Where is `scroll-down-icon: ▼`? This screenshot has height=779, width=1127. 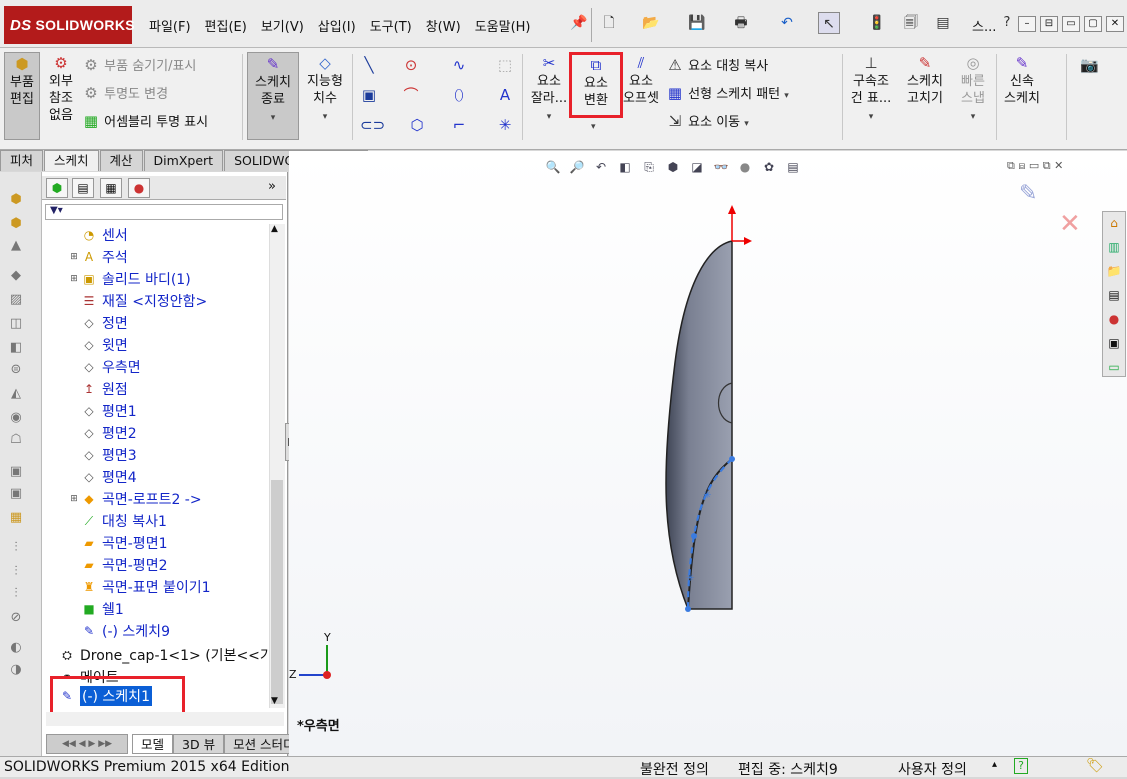 scroll-down-icon: ▼ is located at coordinates (274, 701).